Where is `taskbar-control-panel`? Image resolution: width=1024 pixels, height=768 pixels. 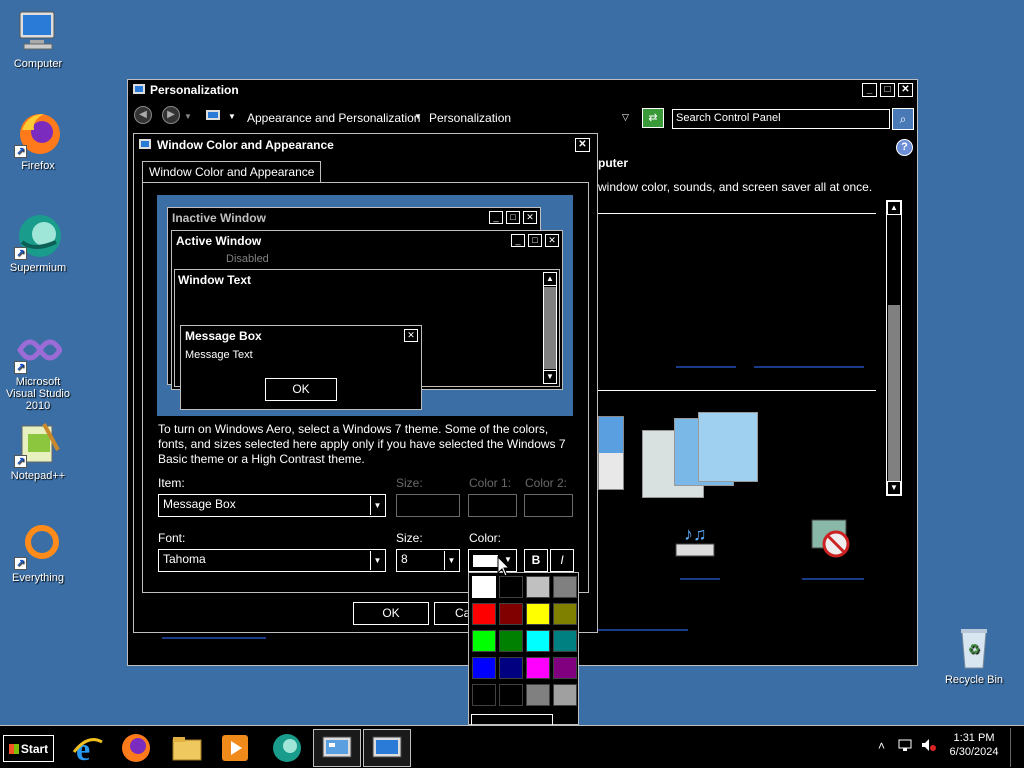
taskbar-control-panel is located at coordinates (337, 748).